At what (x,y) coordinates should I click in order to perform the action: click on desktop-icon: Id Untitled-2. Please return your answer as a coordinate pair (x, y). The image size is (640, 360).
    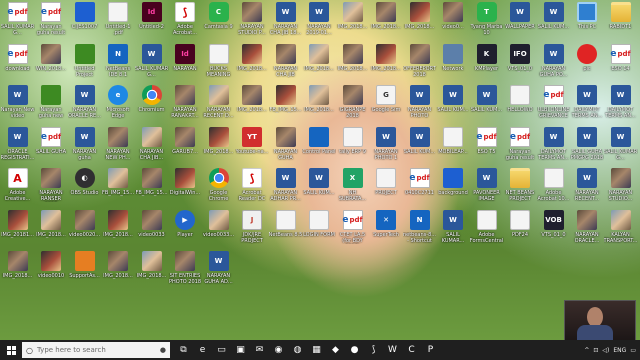
    Looking at the image, I should click on (151, 23).